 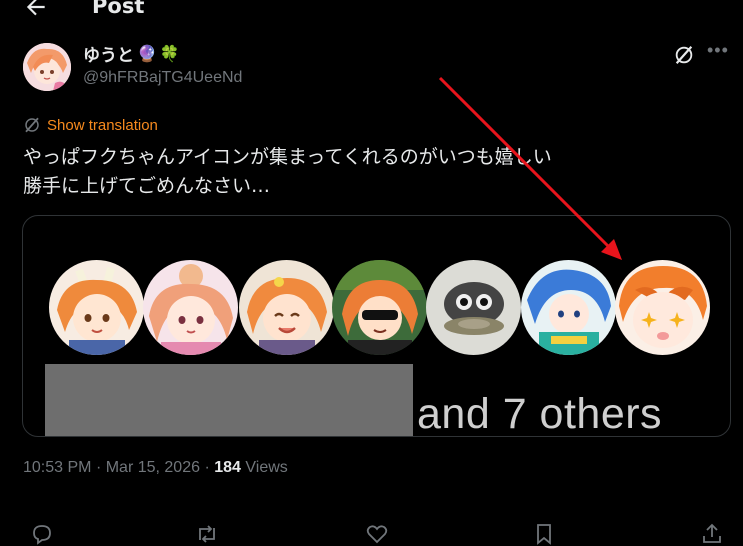 What do you see at coordinates (544, 534) in the screenshot?
I see `bookmark-icon` at bounding box center [544, 534].